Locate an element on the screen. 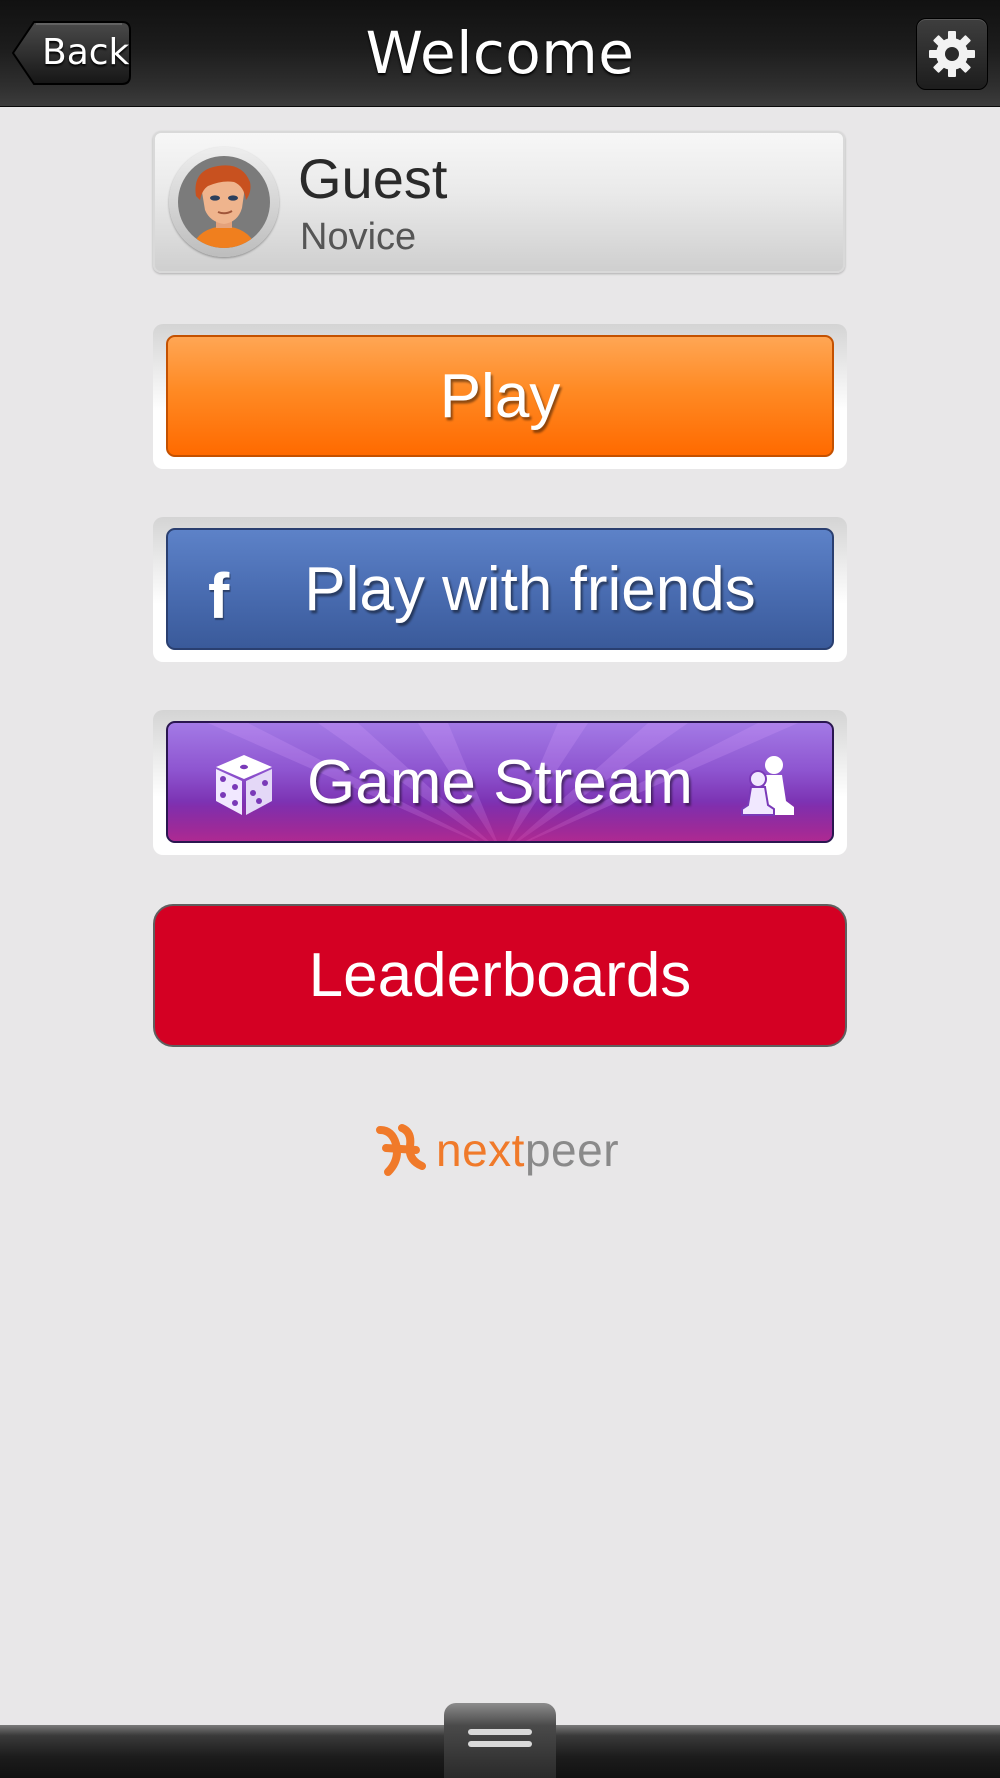  play-label: Play is located at coordinates (500, 396).